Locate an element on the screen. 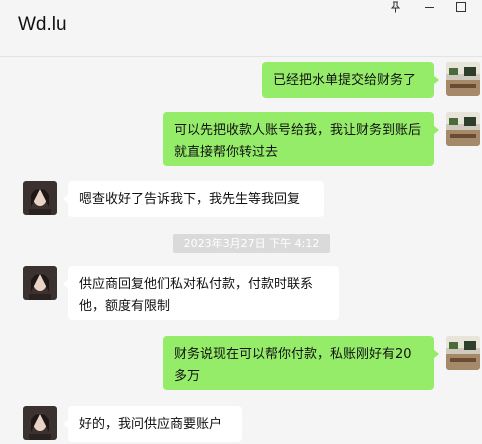  message-text: 可以先把收款人账号给我，我让财务到账后就直接帮你转过去 is located at coordinates (298, 141).